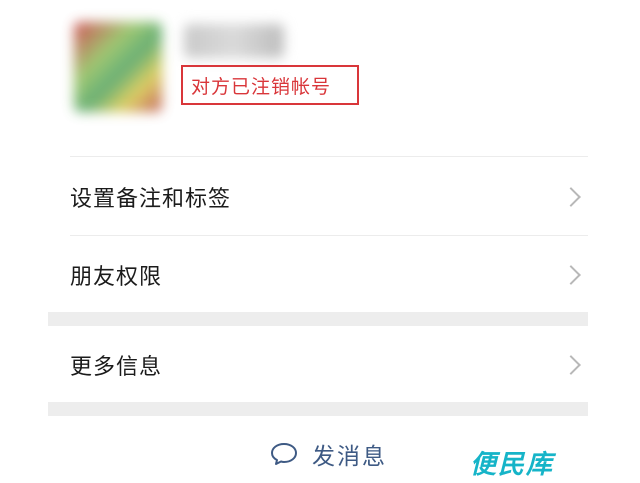 The width and height of the screenshot is (640, 483). I want to click on menu-item-label: 朋友权限, so click(116, 277).